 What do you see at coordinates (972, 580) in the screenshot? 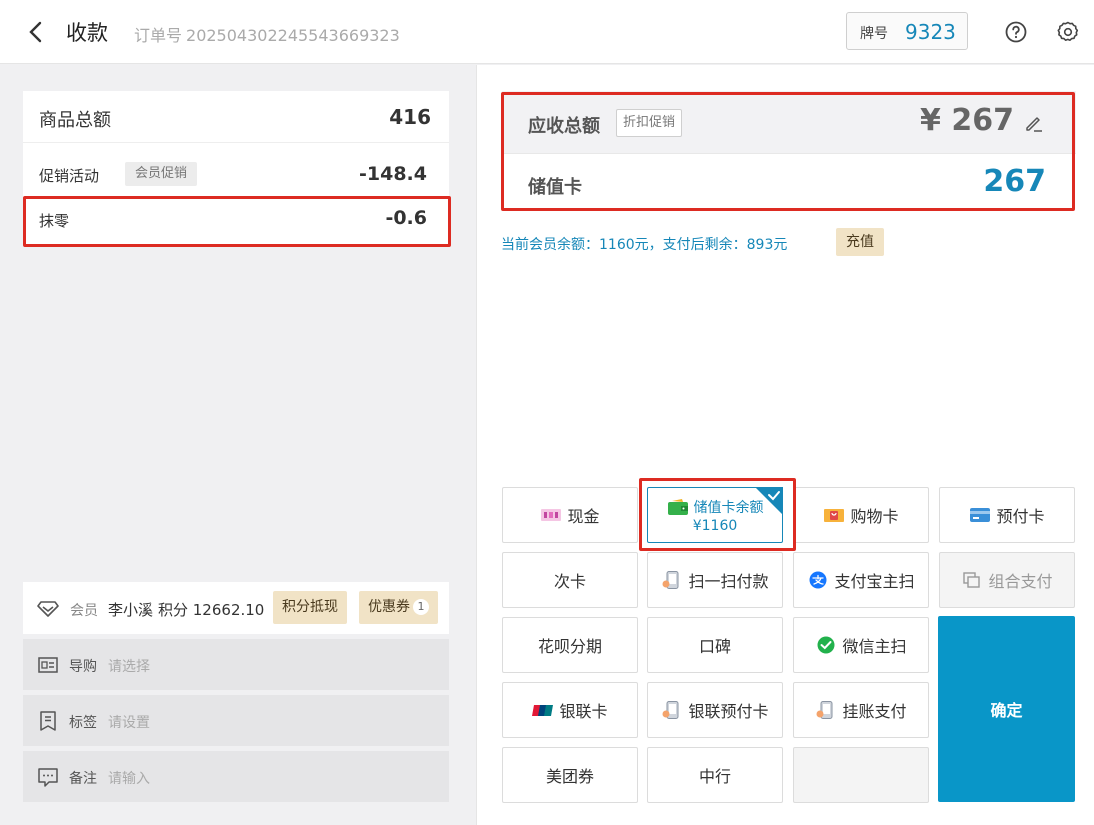
I see `combo-icon` at bounding box center [972, 580].